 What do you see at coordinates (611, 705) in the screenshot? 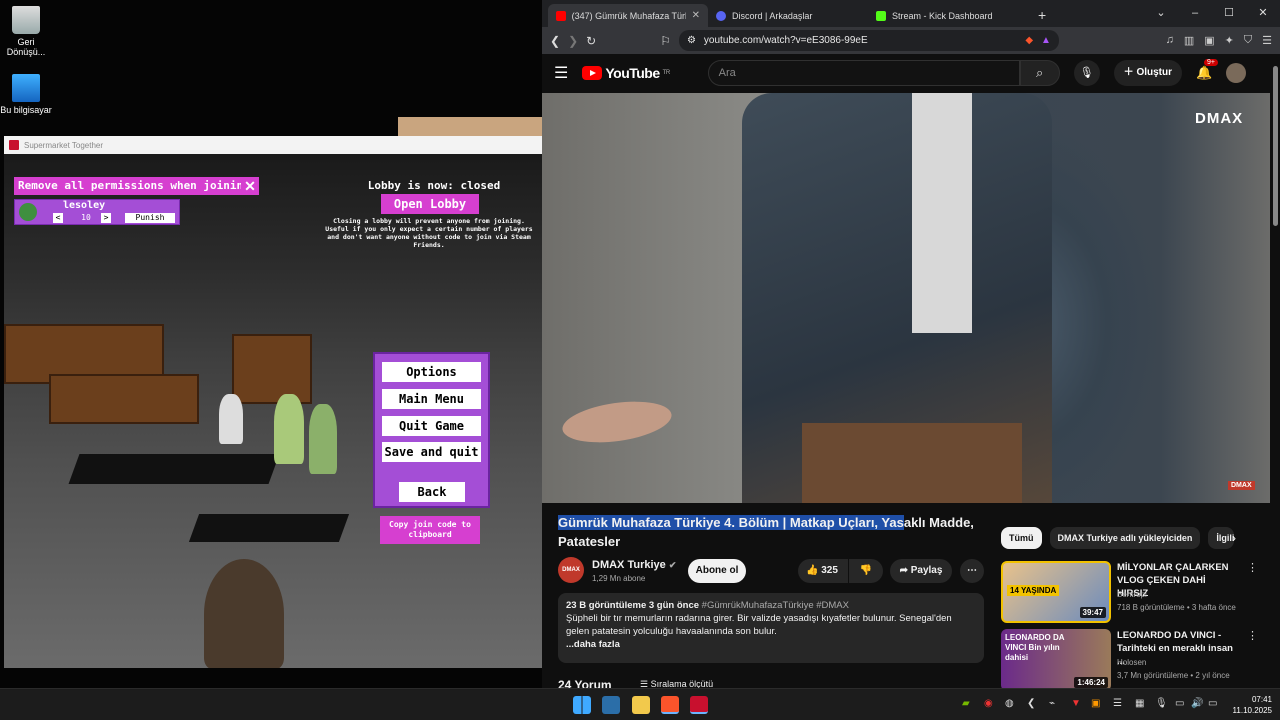
I see `widgets-icon` at bounding box center [611, 705].